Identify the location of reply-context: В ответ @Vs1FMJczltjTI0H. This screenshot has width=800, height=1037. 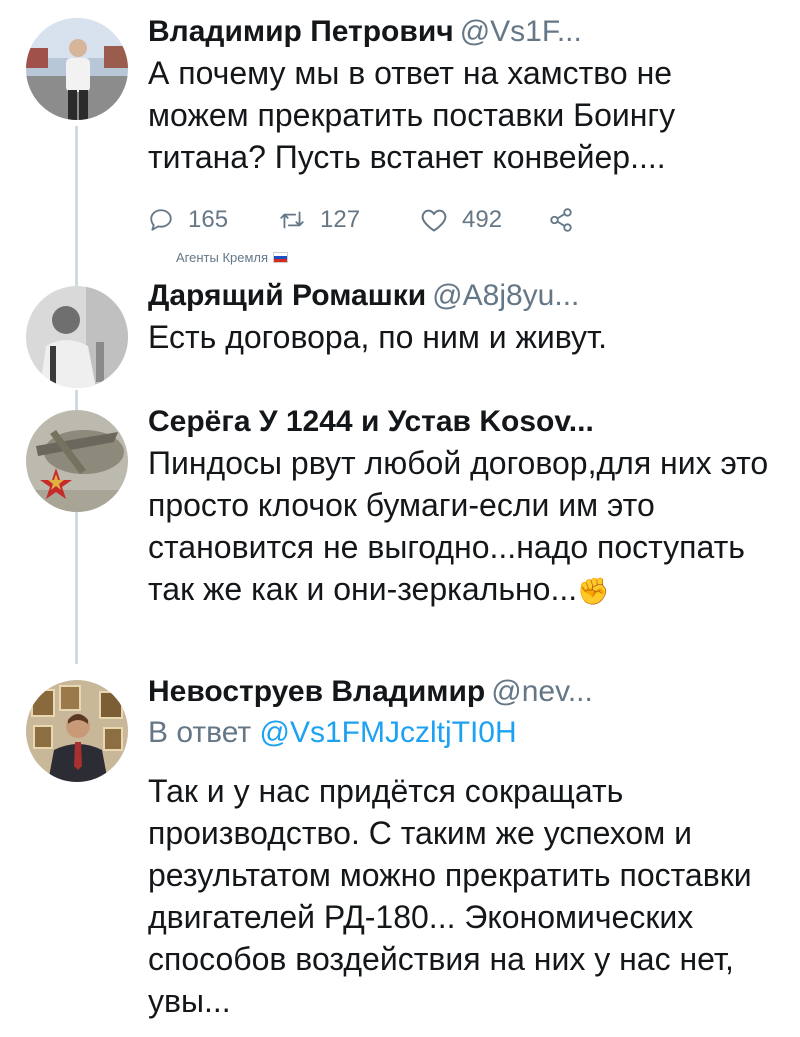
(464, 733).